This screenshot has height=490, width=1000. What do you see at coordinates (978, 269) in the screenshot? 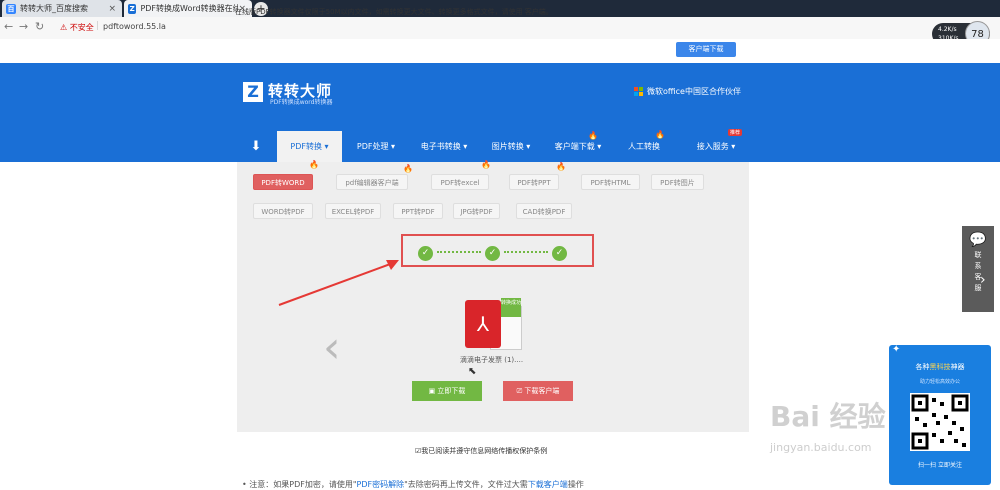
I see `contact-service-widget: 💬 联系客服` at bounding box center [978, 269].